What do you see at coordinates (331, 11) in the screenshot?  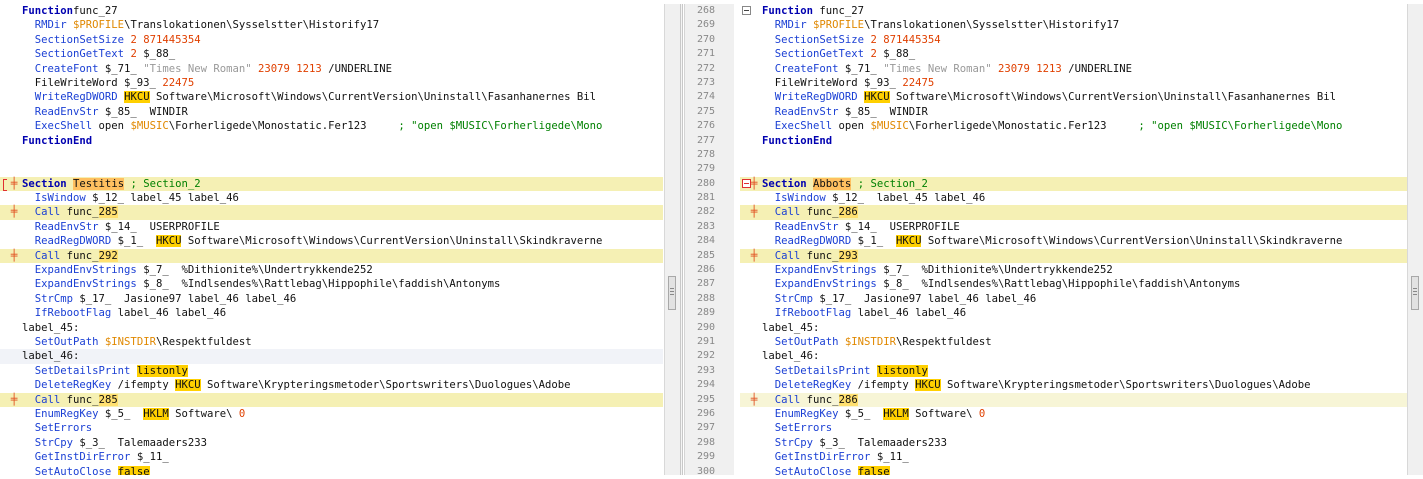 I see `code-line: Functionfunc_27` at bounding box center [331, 11].